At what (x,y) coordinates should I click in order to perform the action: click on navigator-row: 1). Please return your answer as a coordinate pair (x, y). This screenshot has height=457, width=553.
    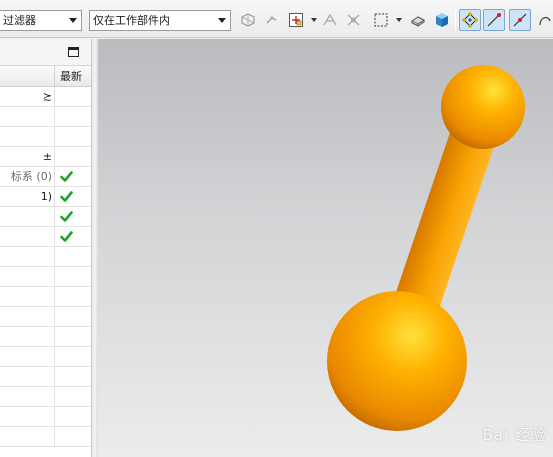
    Looking at the image, I should click on (45, 197).